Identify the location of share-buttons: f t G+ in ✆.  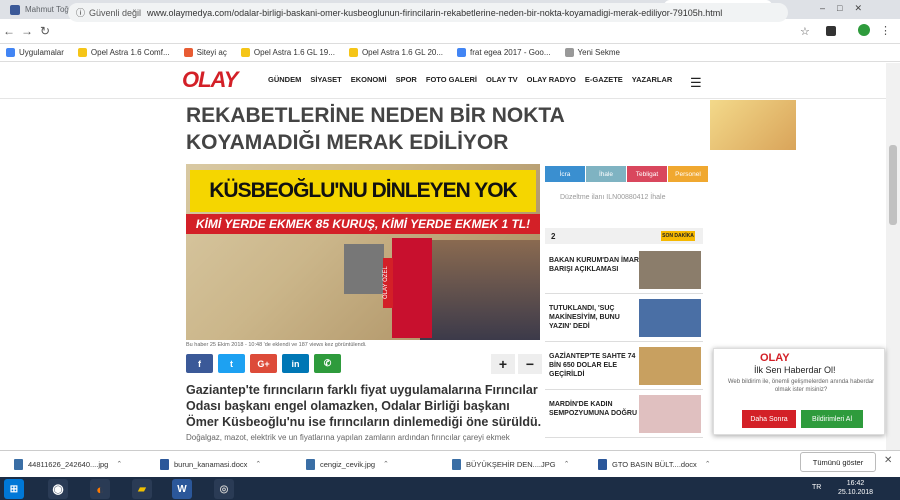
(266, 363).